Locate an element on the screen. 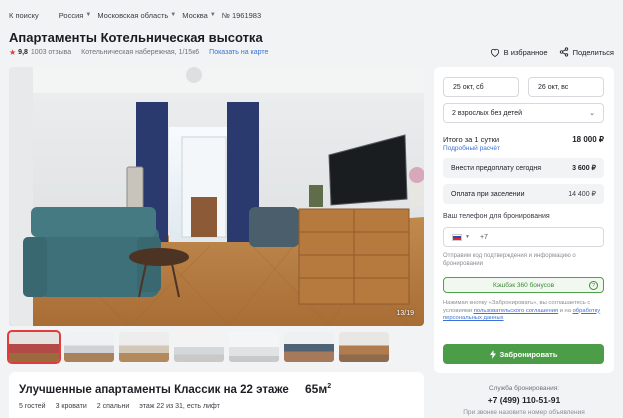 Image resolution: width=623 pixels, height=418 pixels. support-hint: При звонке назовите номер объявления is located at coordinates (524, 412).